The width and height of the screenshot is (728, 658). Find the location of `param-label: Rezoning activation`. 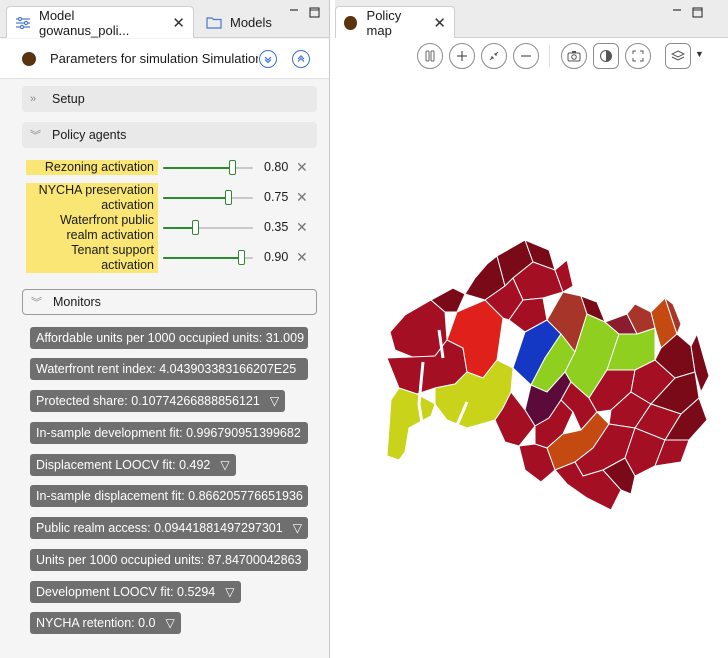

param-label: Rezoning activation is located at coordinates (92, 167).